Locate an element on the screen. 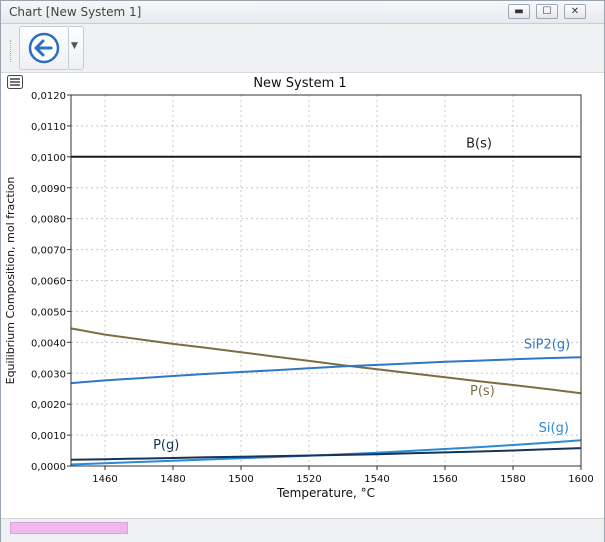 The width and height of the screenshot is (605, 542). chevron-down-icon: ▼ is located at coordinates (74, 46).